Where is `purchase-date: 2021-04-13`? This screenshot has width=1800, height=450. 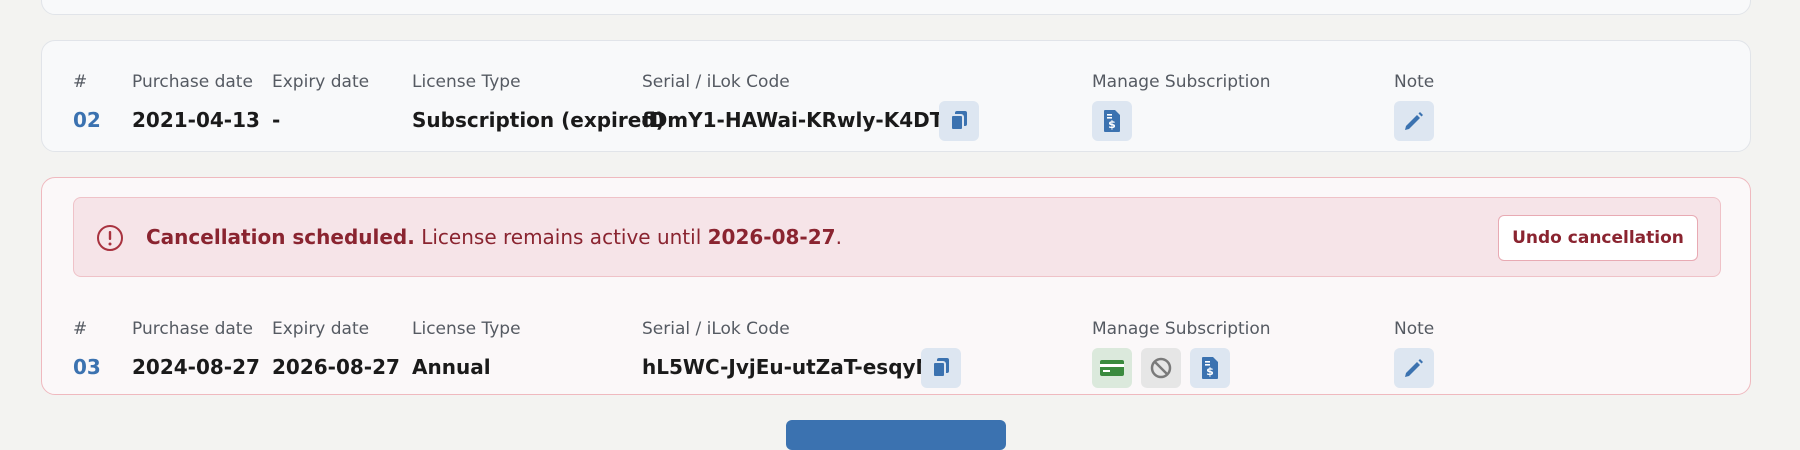
purchase-date: 2021-04-13 is located at coordinates (196, 120).